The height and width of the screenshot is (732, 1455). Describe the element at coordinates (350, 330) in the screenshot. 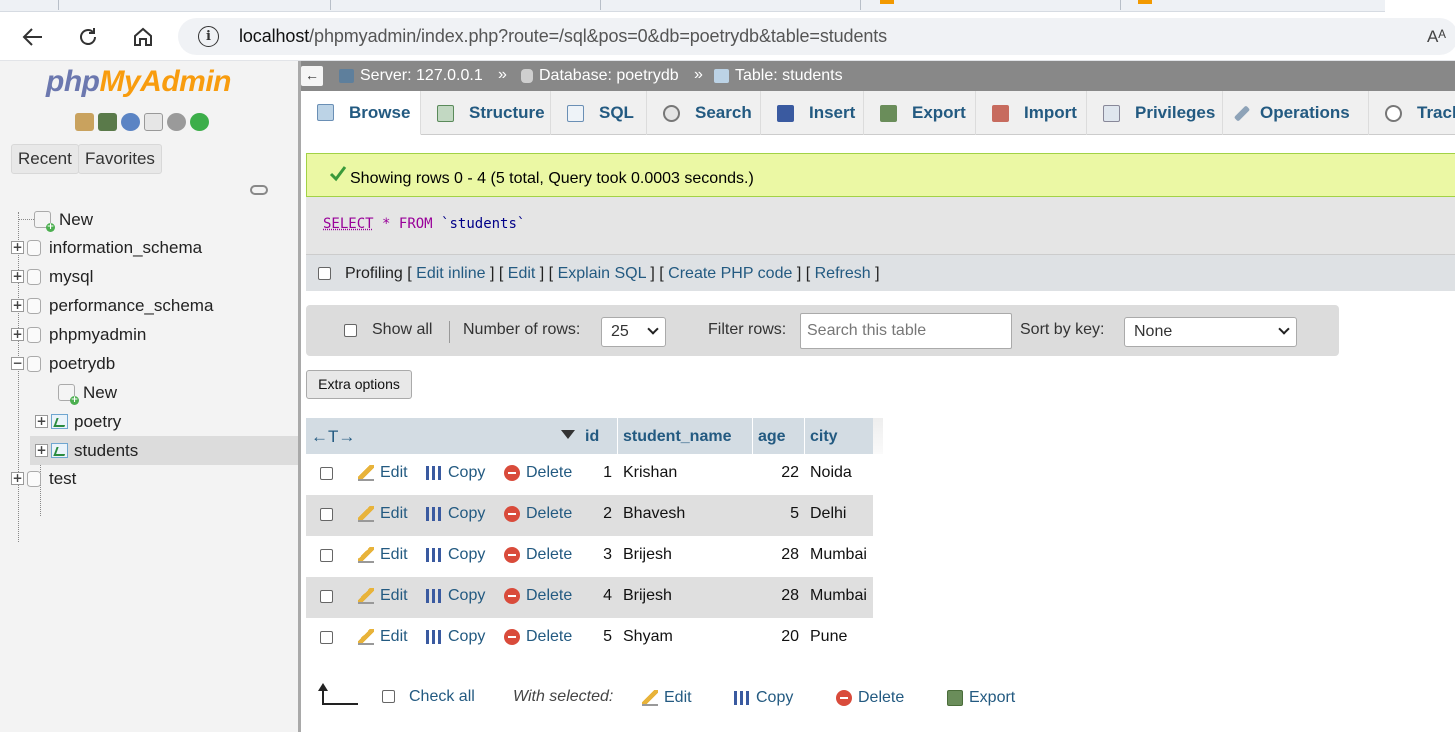

I see `show-all-checkbox` at that location.